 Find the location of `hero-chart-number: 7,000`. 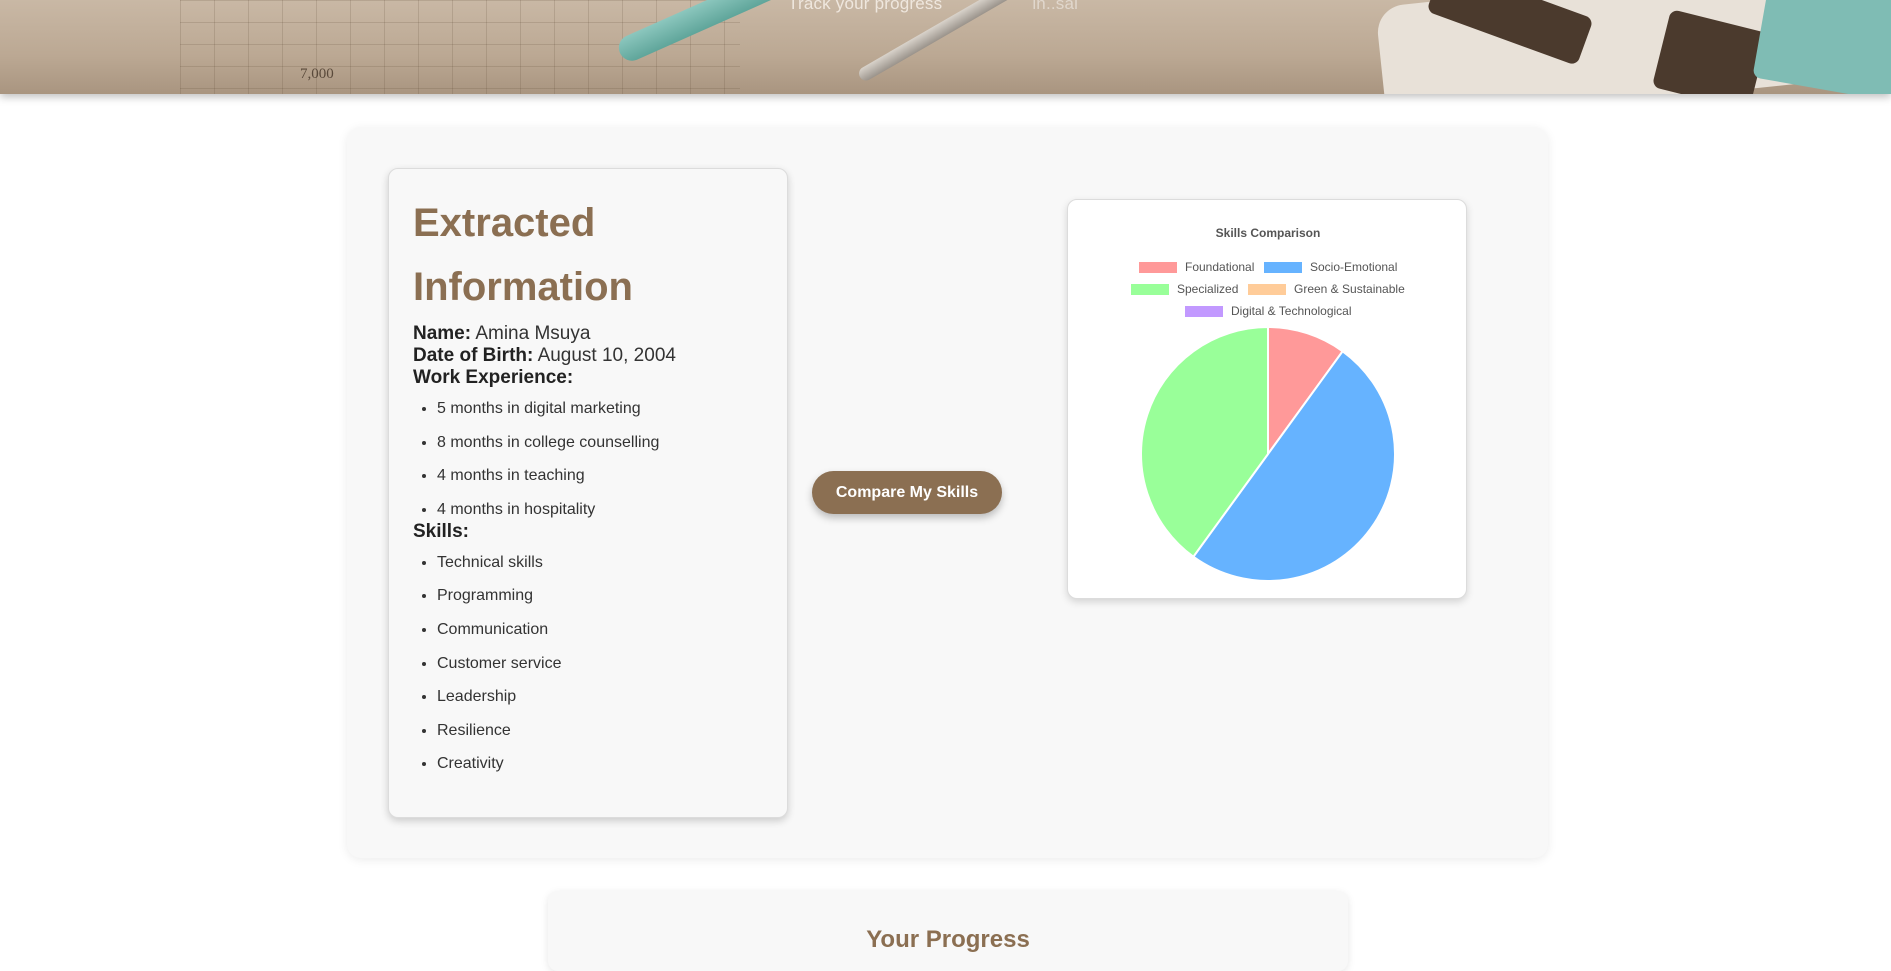

hero-chart-number: 7,000 is located at coordinates (317, 74).